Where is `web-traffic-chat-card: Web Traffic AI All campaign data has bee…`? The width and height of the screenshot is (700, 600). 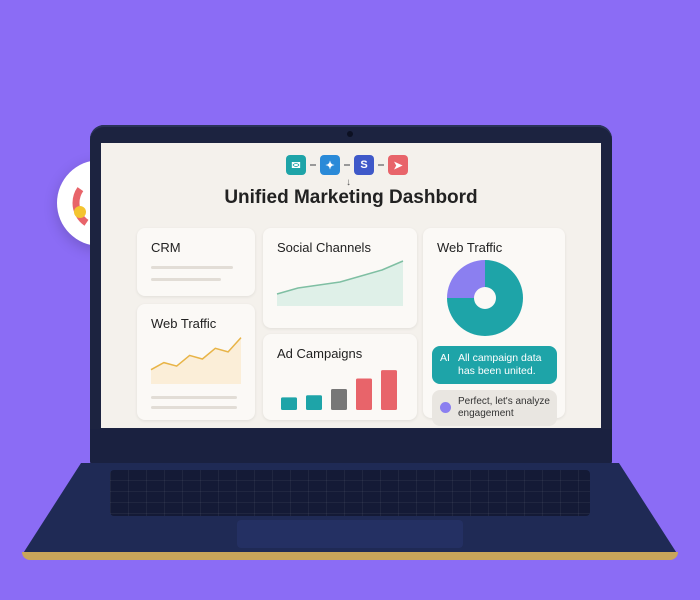 web-traffic-chat-card: Web Traffic AI All campaign data has bee… is located at coordinates (494, 327).